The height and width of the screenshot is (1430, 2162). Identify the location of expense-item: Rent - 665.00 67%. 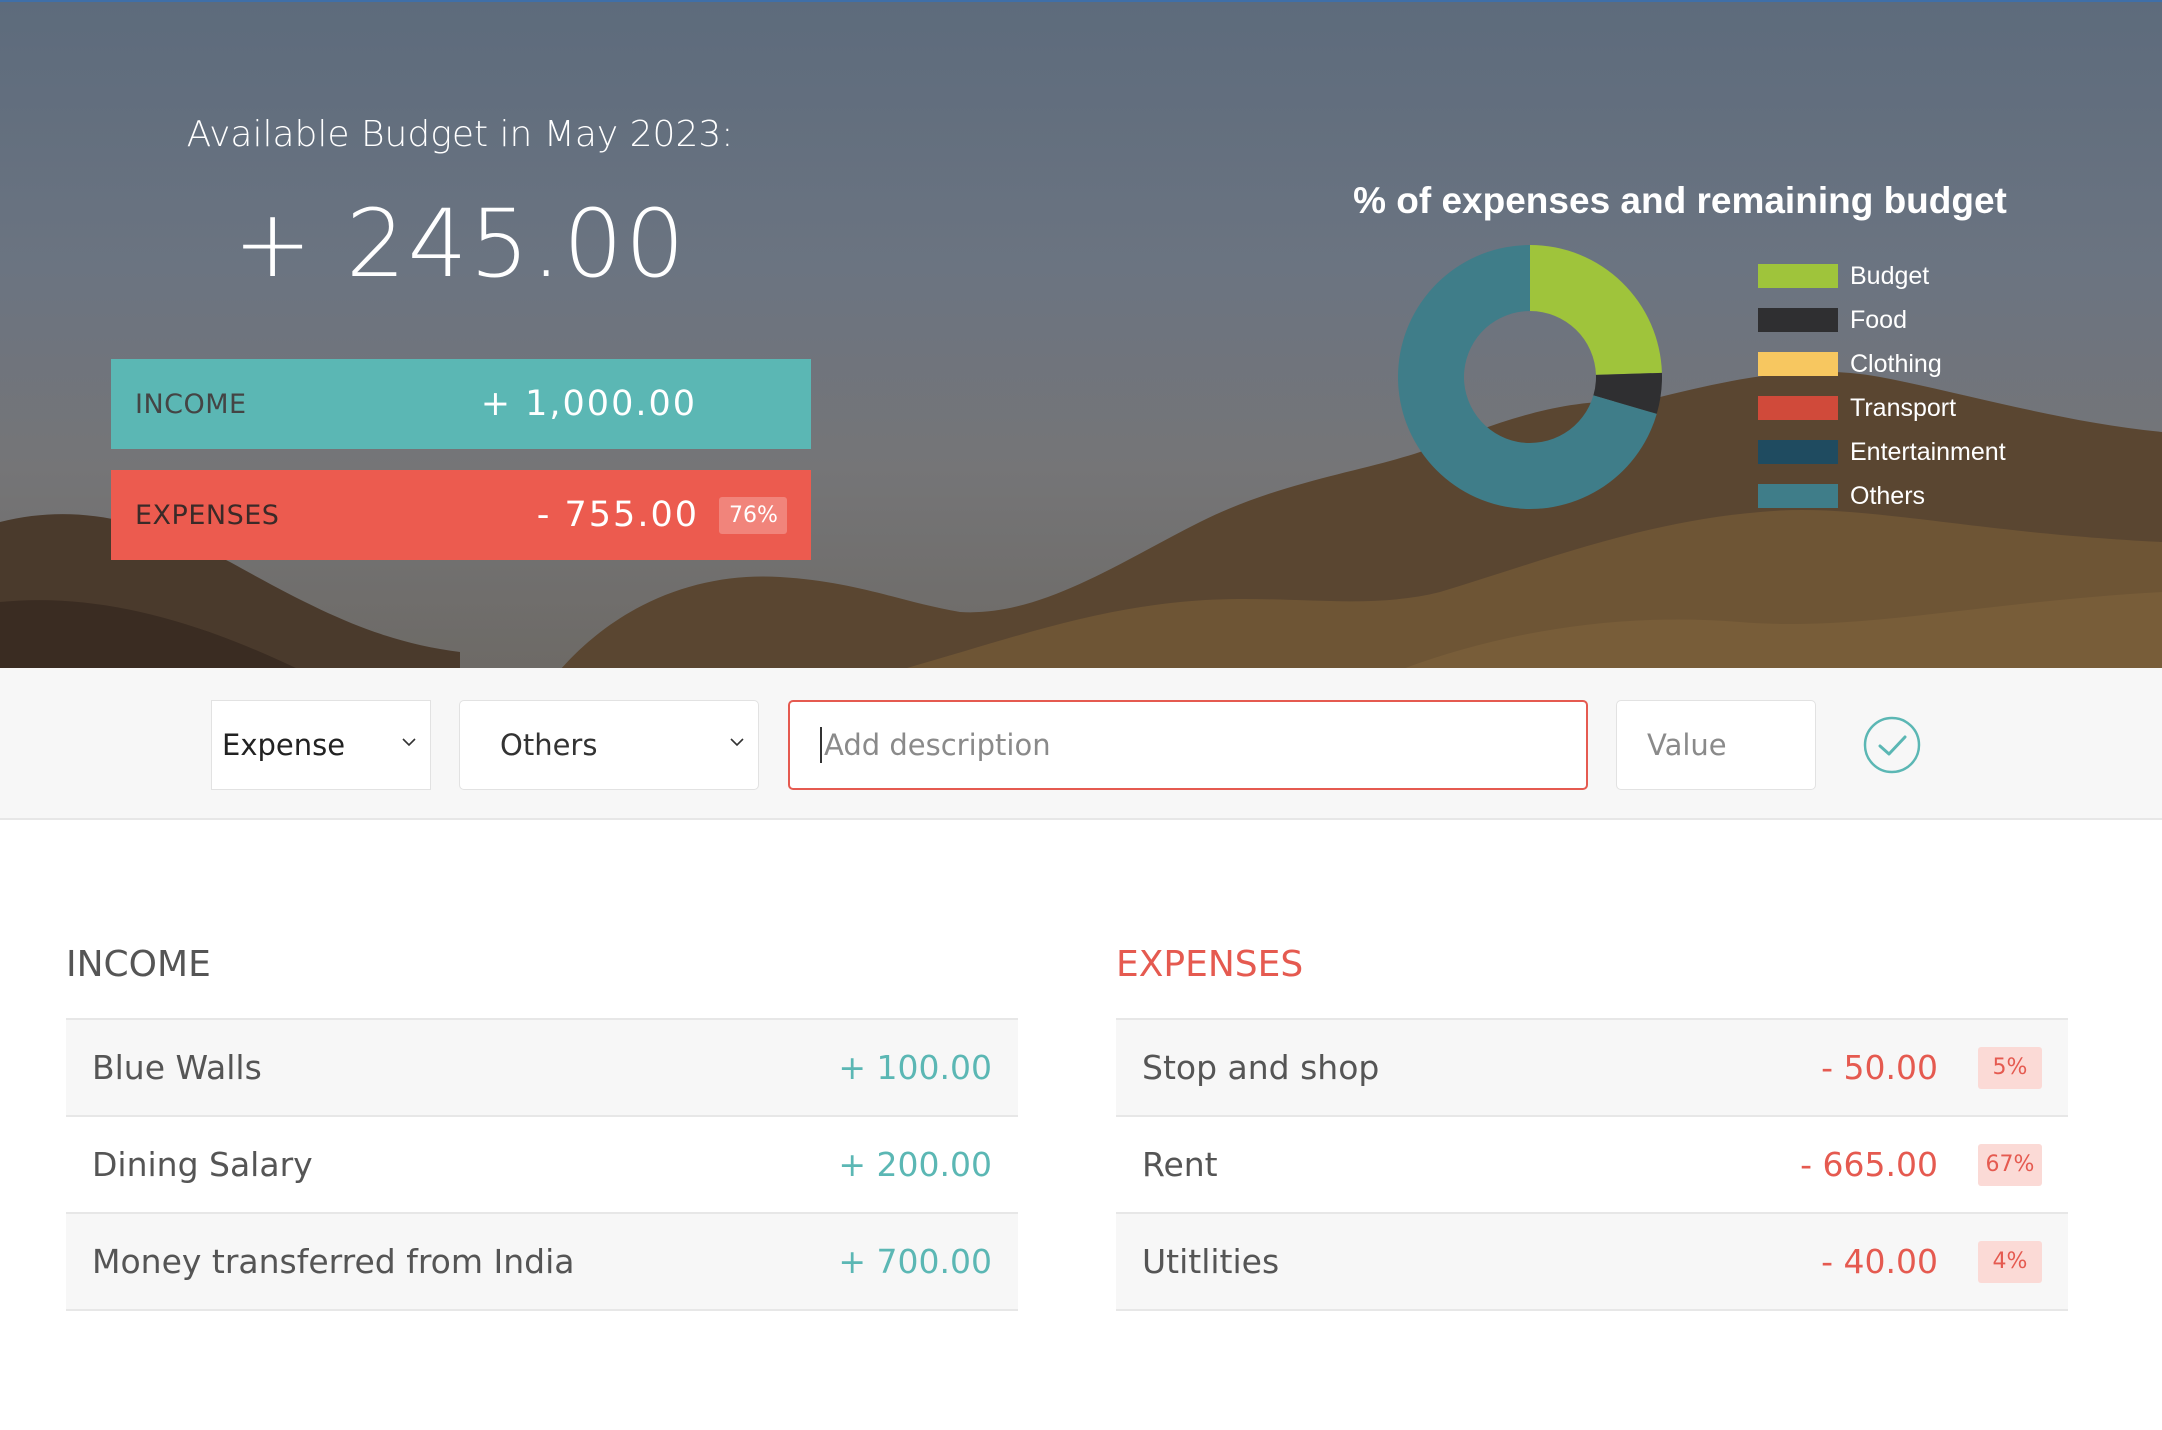
(1592, 1165).